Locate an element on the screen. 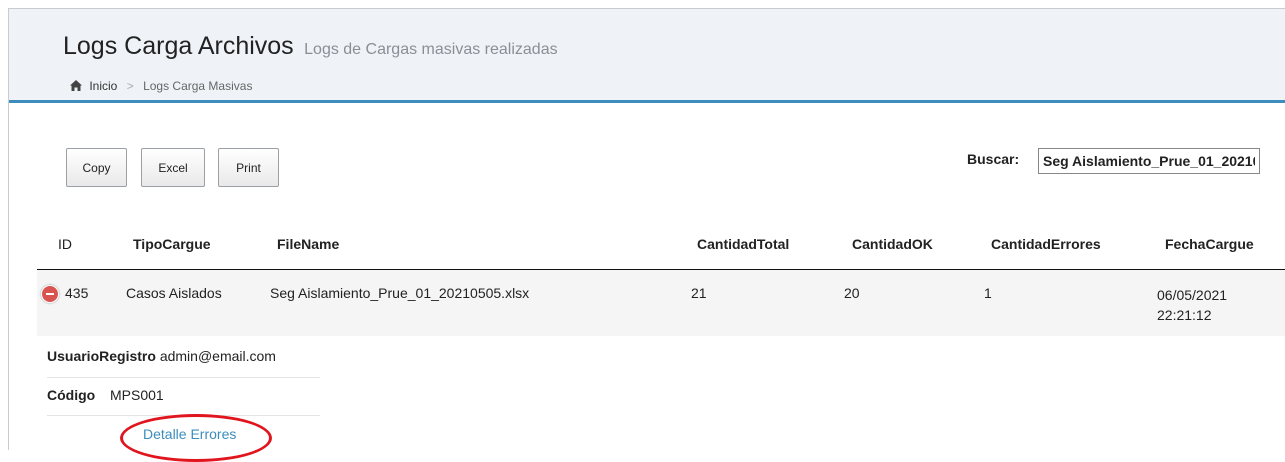 The image size is (1285, 462). usuario-registro-value: admin@email.com is located at coordinates (217, 356).